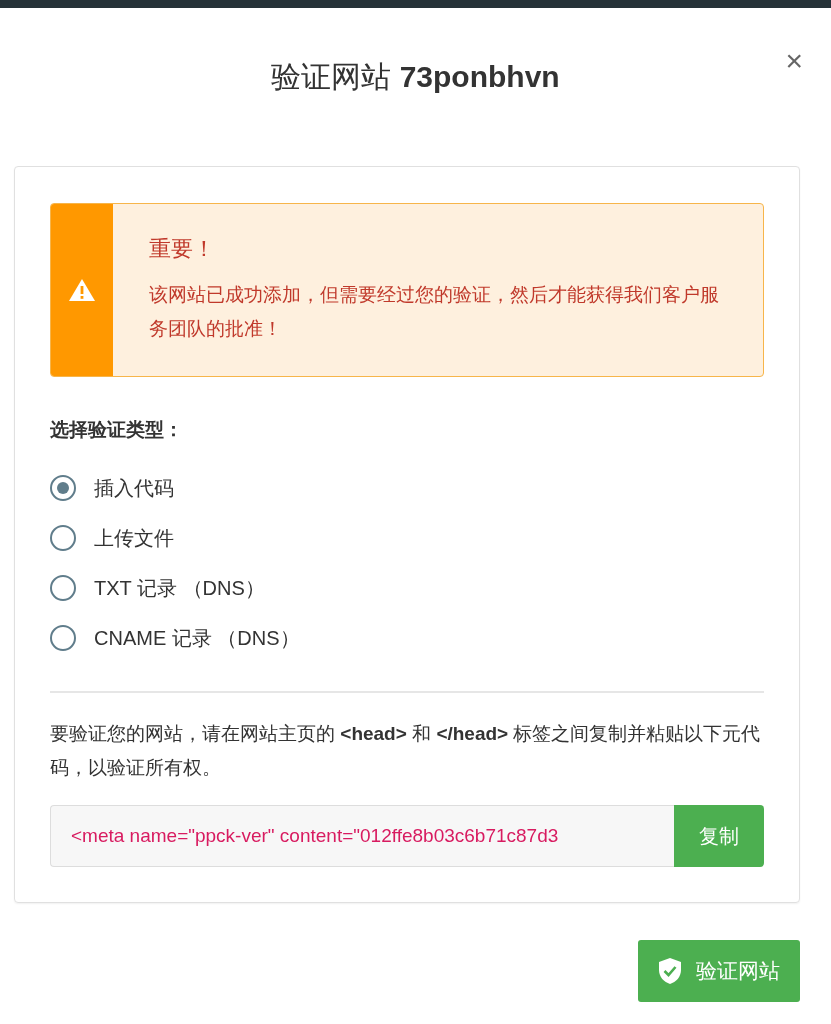 Image resolution: width=831 pixels, height=1024 pixels. What do you see at coordinates (362, 836) in the screenshot?
I see `code-field: <meta name="ppck-ver" content="012ffe8b03c6b71c87d3` at bounding box center [362, 836].